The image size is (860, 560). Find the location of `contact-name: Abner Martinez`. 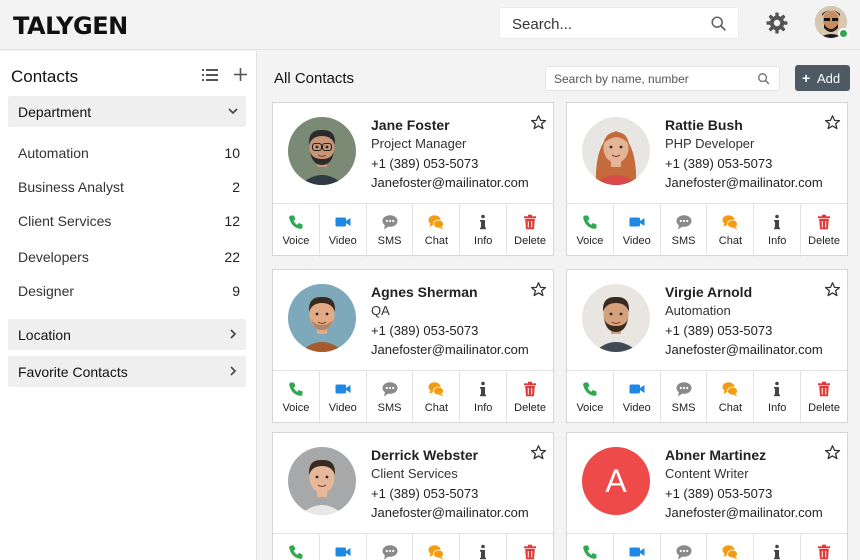

contact-name: Abner Martinez is located at coordinates (715, 455).